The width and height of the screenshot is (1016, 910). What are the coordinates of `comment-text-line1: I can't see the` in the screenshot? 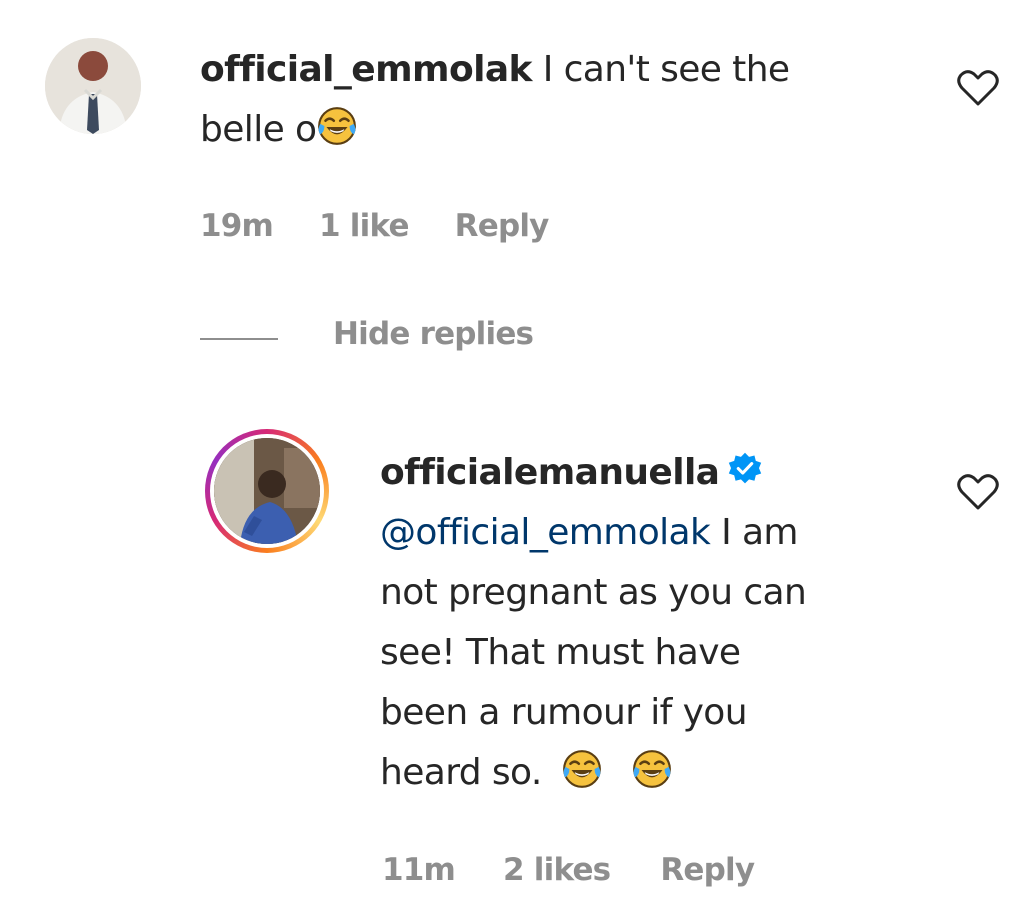 It's located at (660, 69).